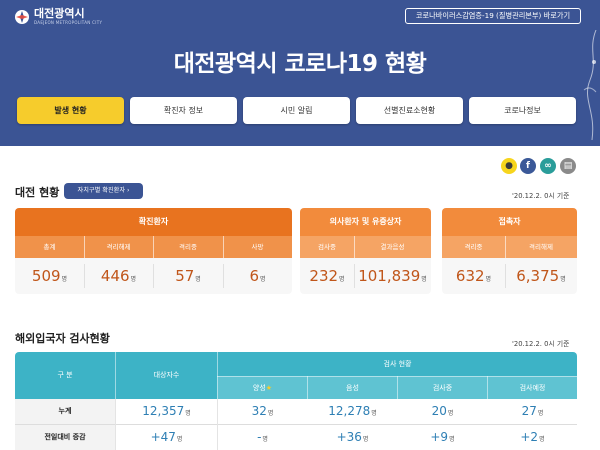 This screenshot has width=600, height=450. What do you see at coordinates (442, 388) in the screenshot?
I see `th-testing: 검사중` at bounding box center [442, 388].